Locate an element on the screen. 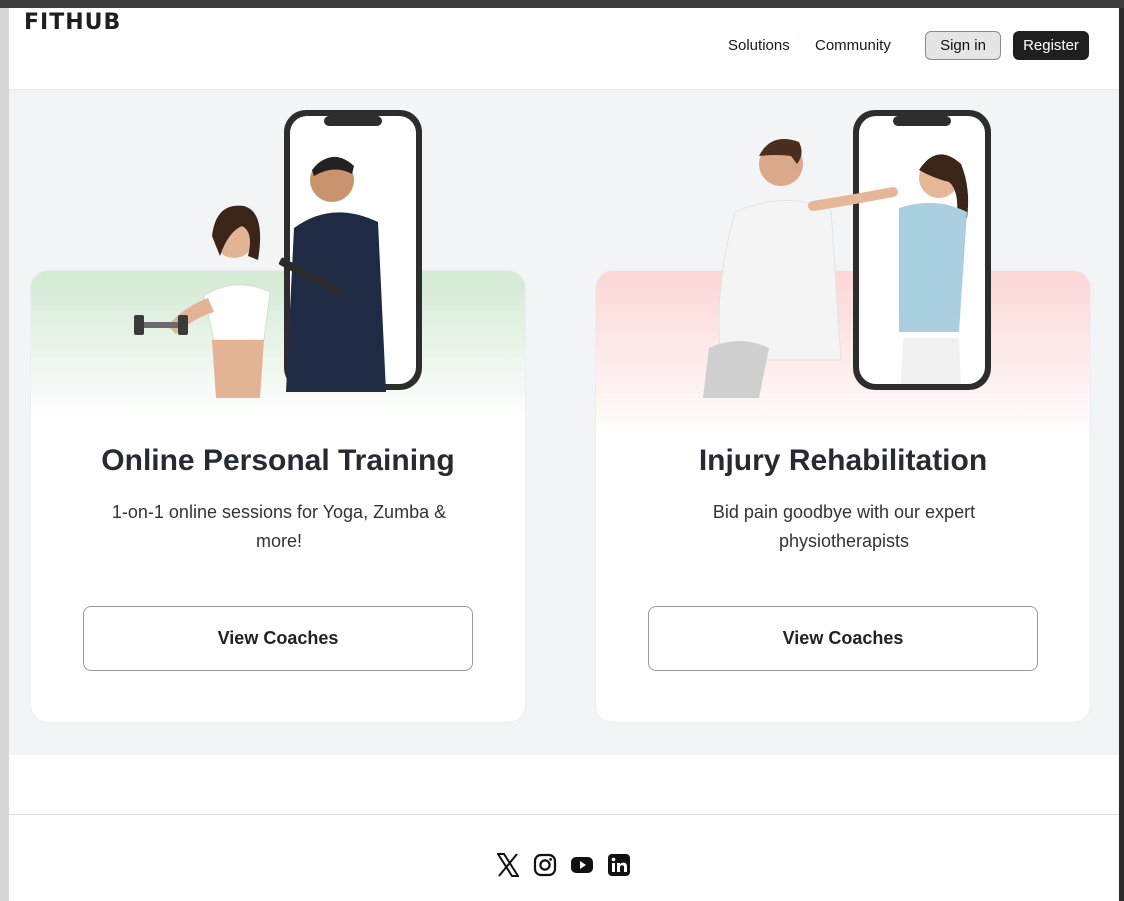  window-frame-right is located at coordinates (1121, 454).